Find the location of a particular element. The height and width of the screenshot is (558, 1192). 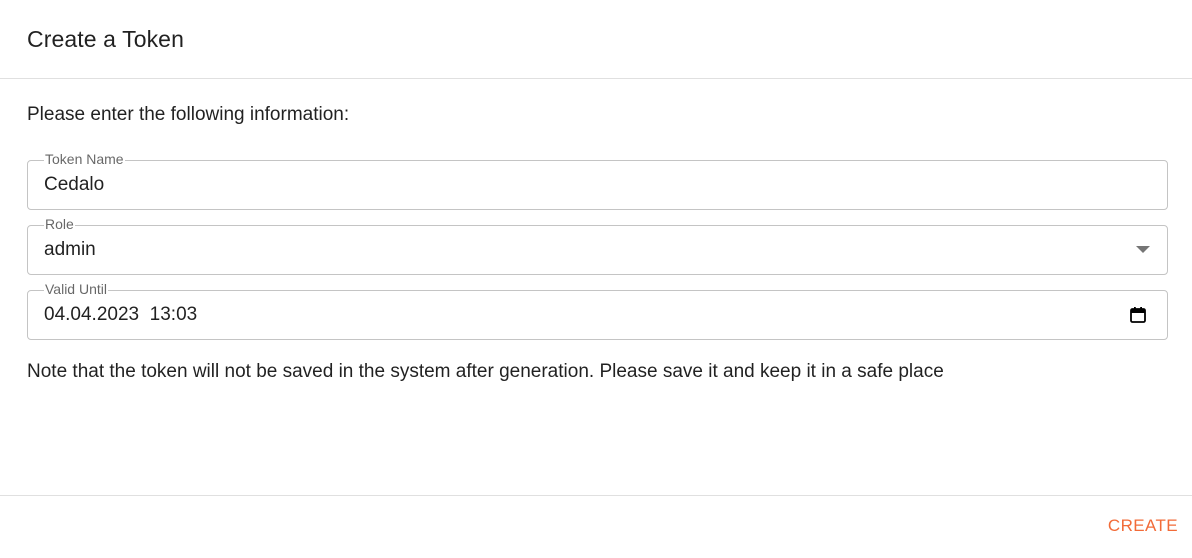

create-button: CREATE is located at coordinates (1143, 526).